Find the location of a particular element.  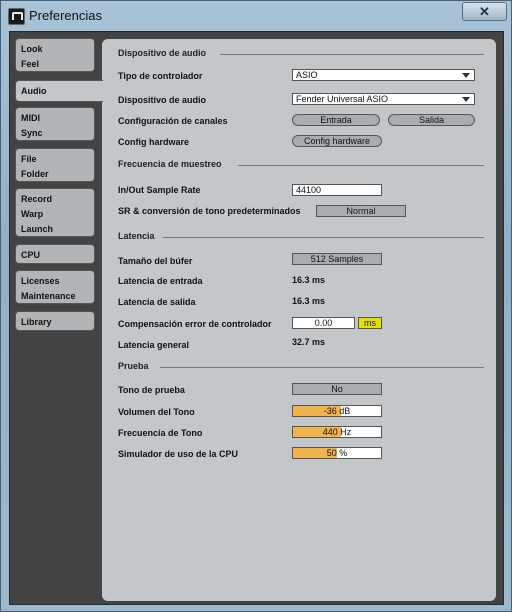

audio-device-value: Fender Universal ASIO is located at coordinates (342, 99).